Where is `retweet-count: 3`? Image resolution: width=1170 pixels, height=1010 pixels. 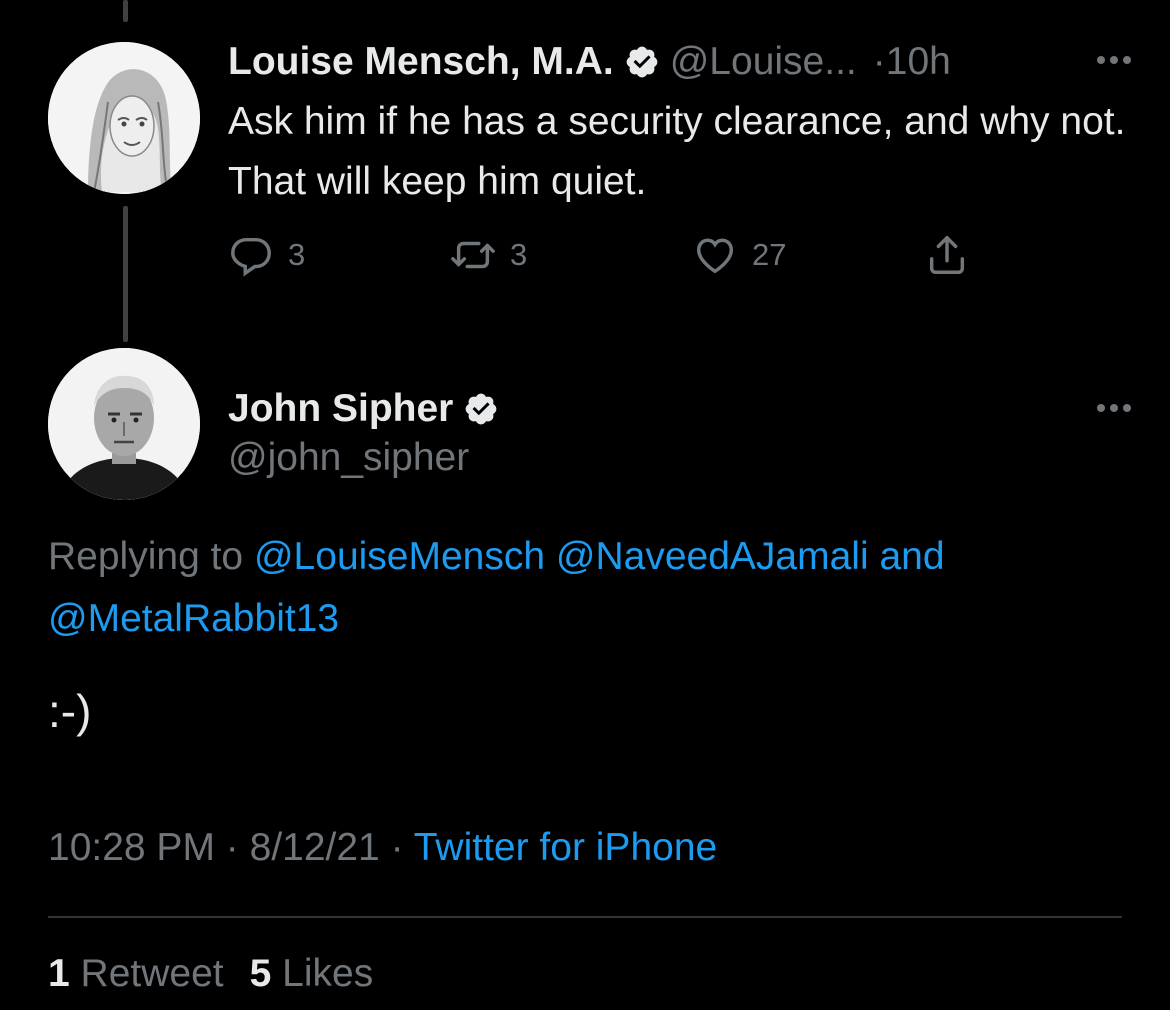
retweet-count: 3 is located at coordinates (519, 254).